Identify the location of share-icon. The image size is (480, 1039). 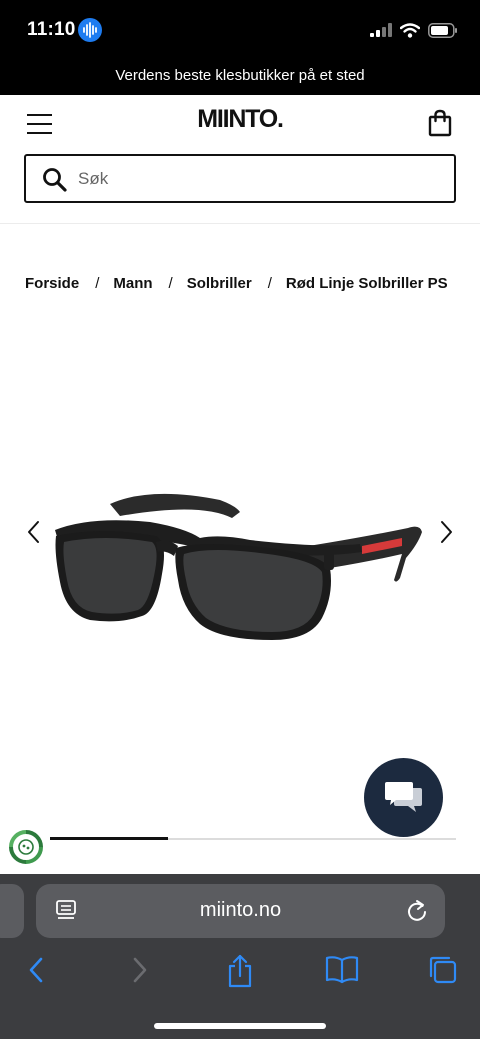
(240, 973).